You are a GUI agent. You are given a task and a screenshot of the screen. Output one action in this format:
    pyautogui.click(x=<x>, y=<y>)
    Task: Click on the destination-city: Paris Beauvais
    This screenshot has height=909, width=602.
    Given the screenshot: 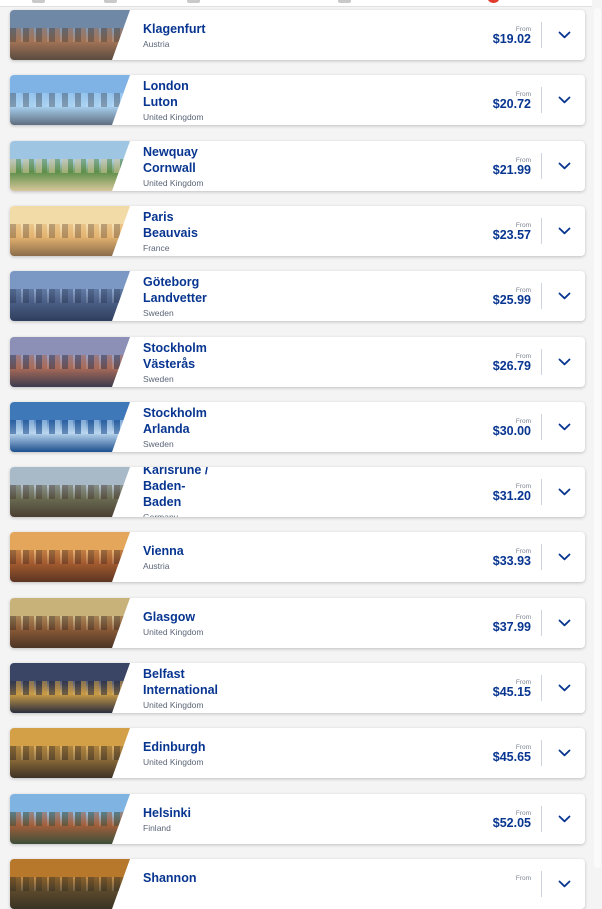 What is the action you would take?
    pyautogui.click(x=170, y=225)
    